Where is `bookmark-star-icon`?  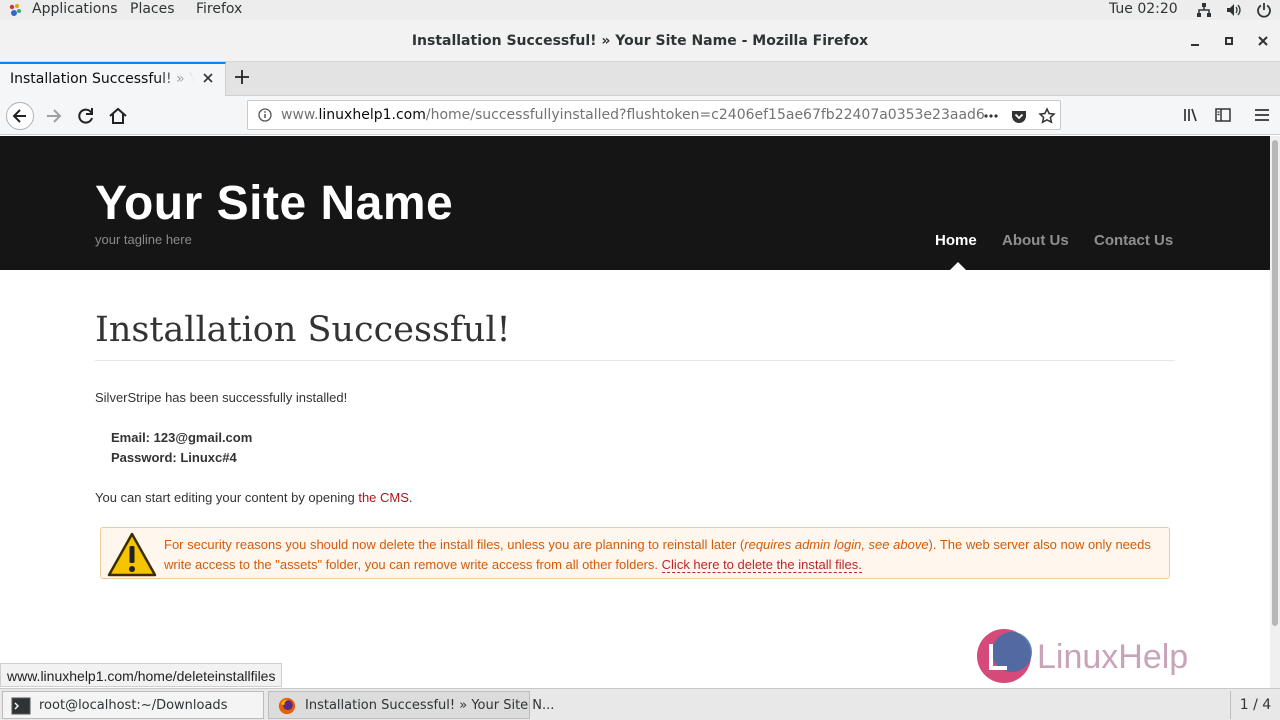 bookmark-star-icon is located at coordinates (1047, 116).